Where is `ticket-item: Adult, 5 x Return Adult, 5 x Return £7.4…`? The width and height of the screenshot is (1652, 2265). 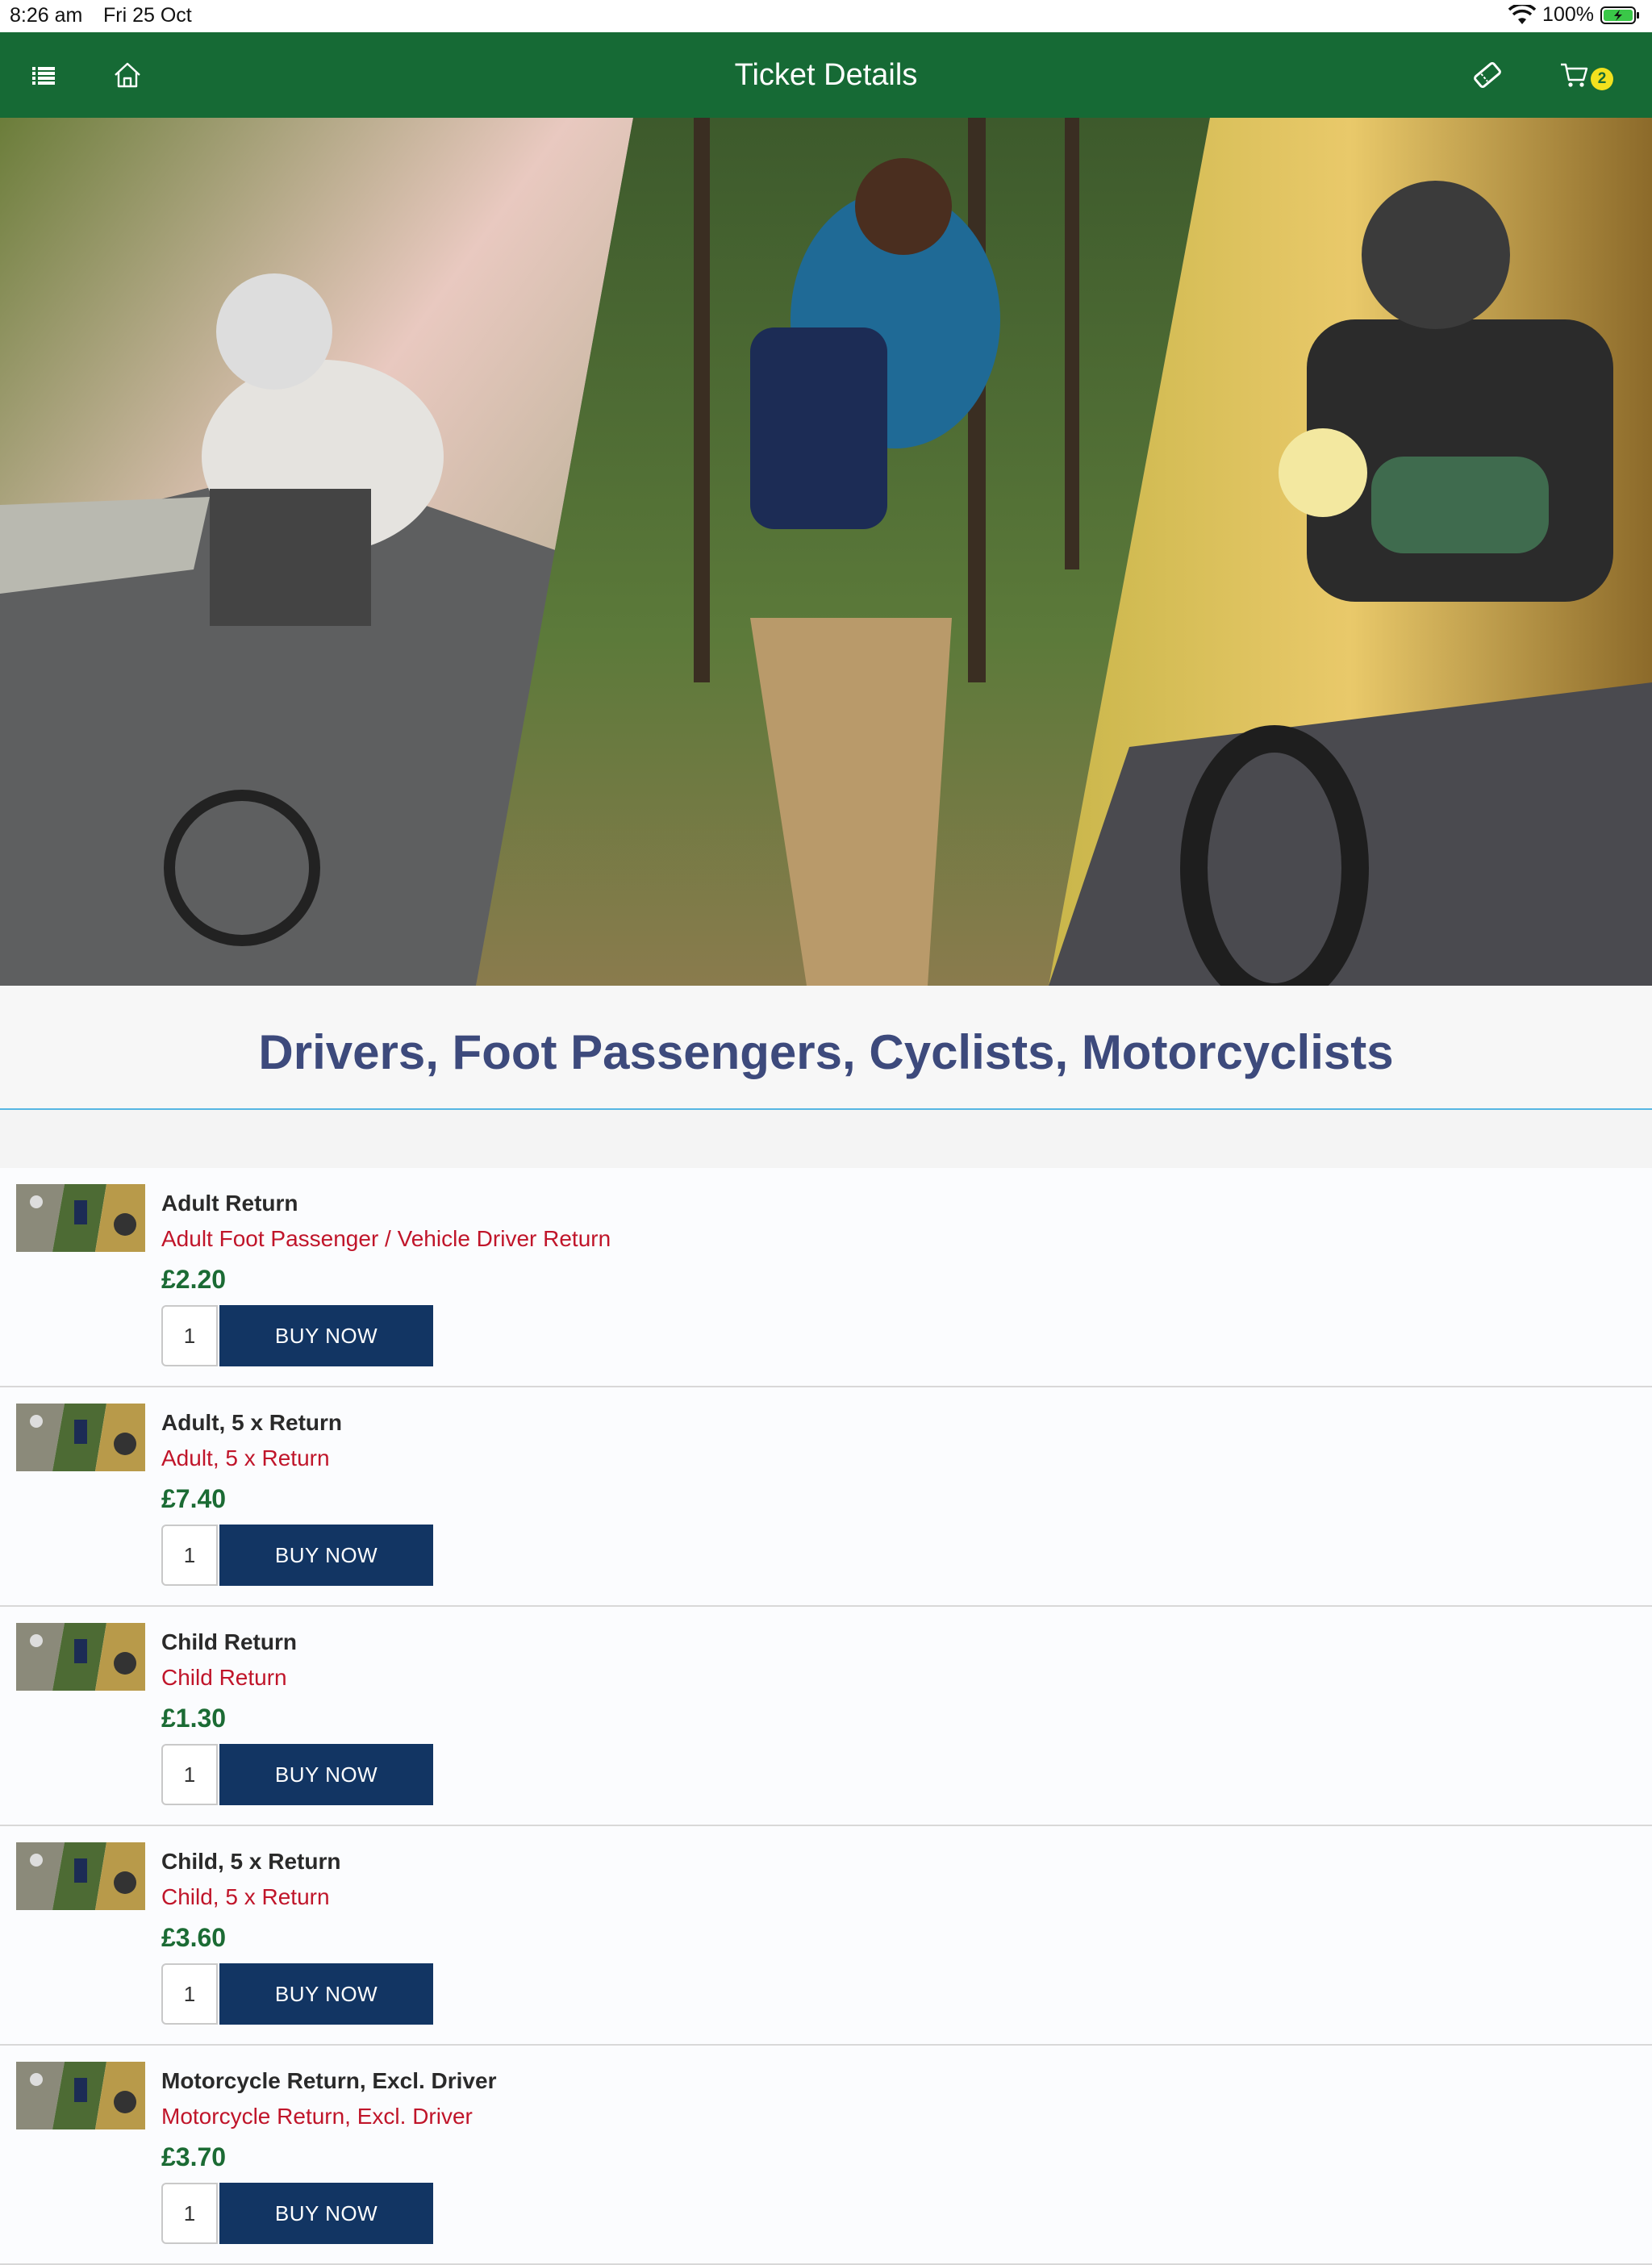
ticket-item: Adult, 5 x Return Adult, 5 x Return £7.4… is located at coordinates (826, 1497).